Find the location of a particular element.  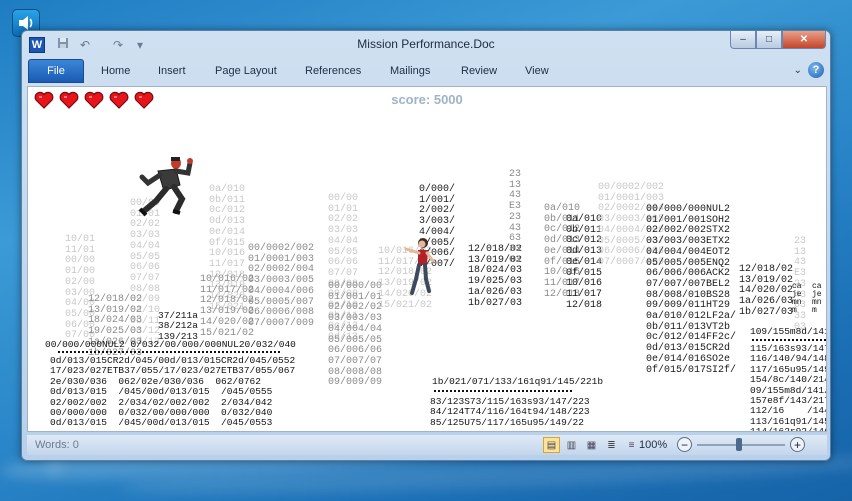

tab-insert: Insert is located at coordinates (172, 71).